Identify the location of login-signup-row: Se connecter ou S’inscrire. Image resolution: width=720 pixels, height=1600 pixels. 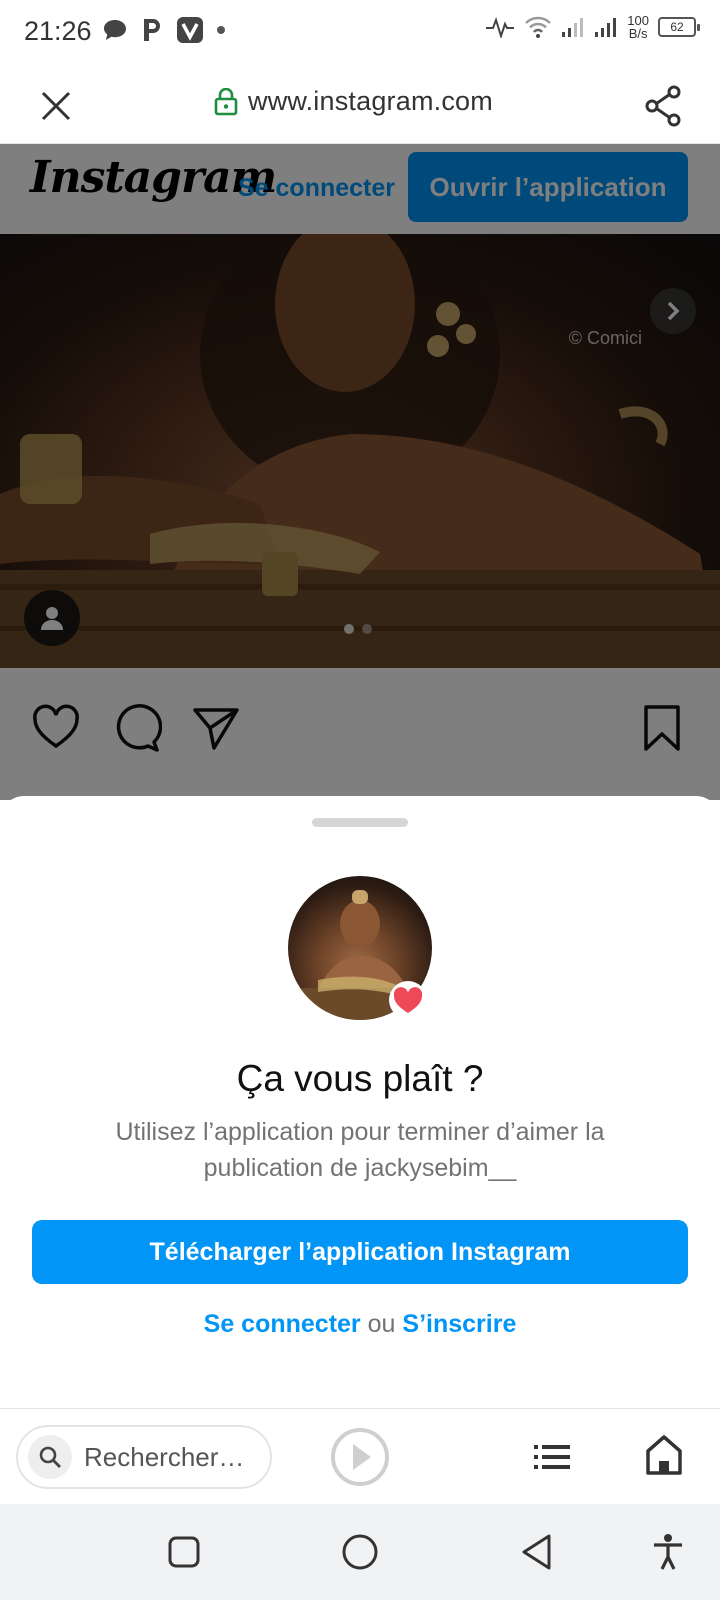
(360, 1324).